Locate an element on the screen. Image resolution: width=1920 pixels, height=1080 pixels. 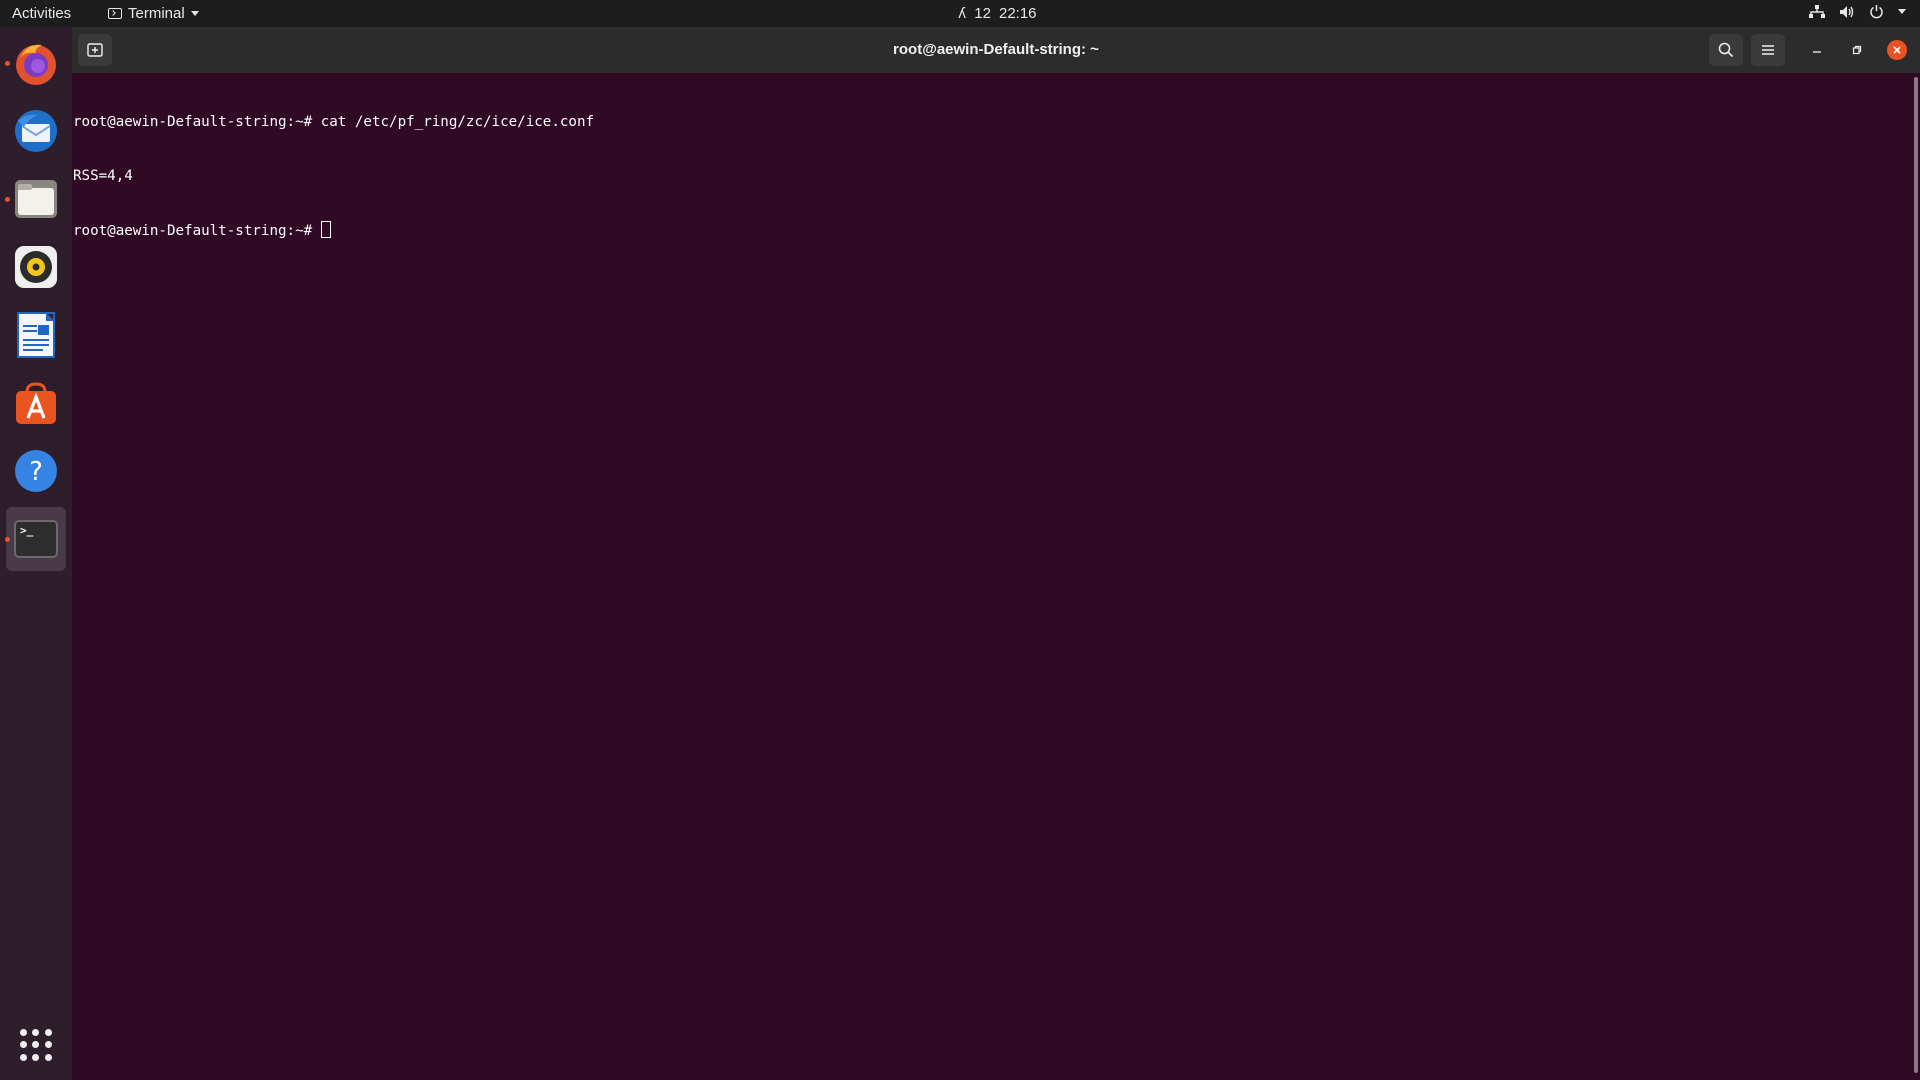
dock-item-thunderbird is located at coordinates (36, 131).